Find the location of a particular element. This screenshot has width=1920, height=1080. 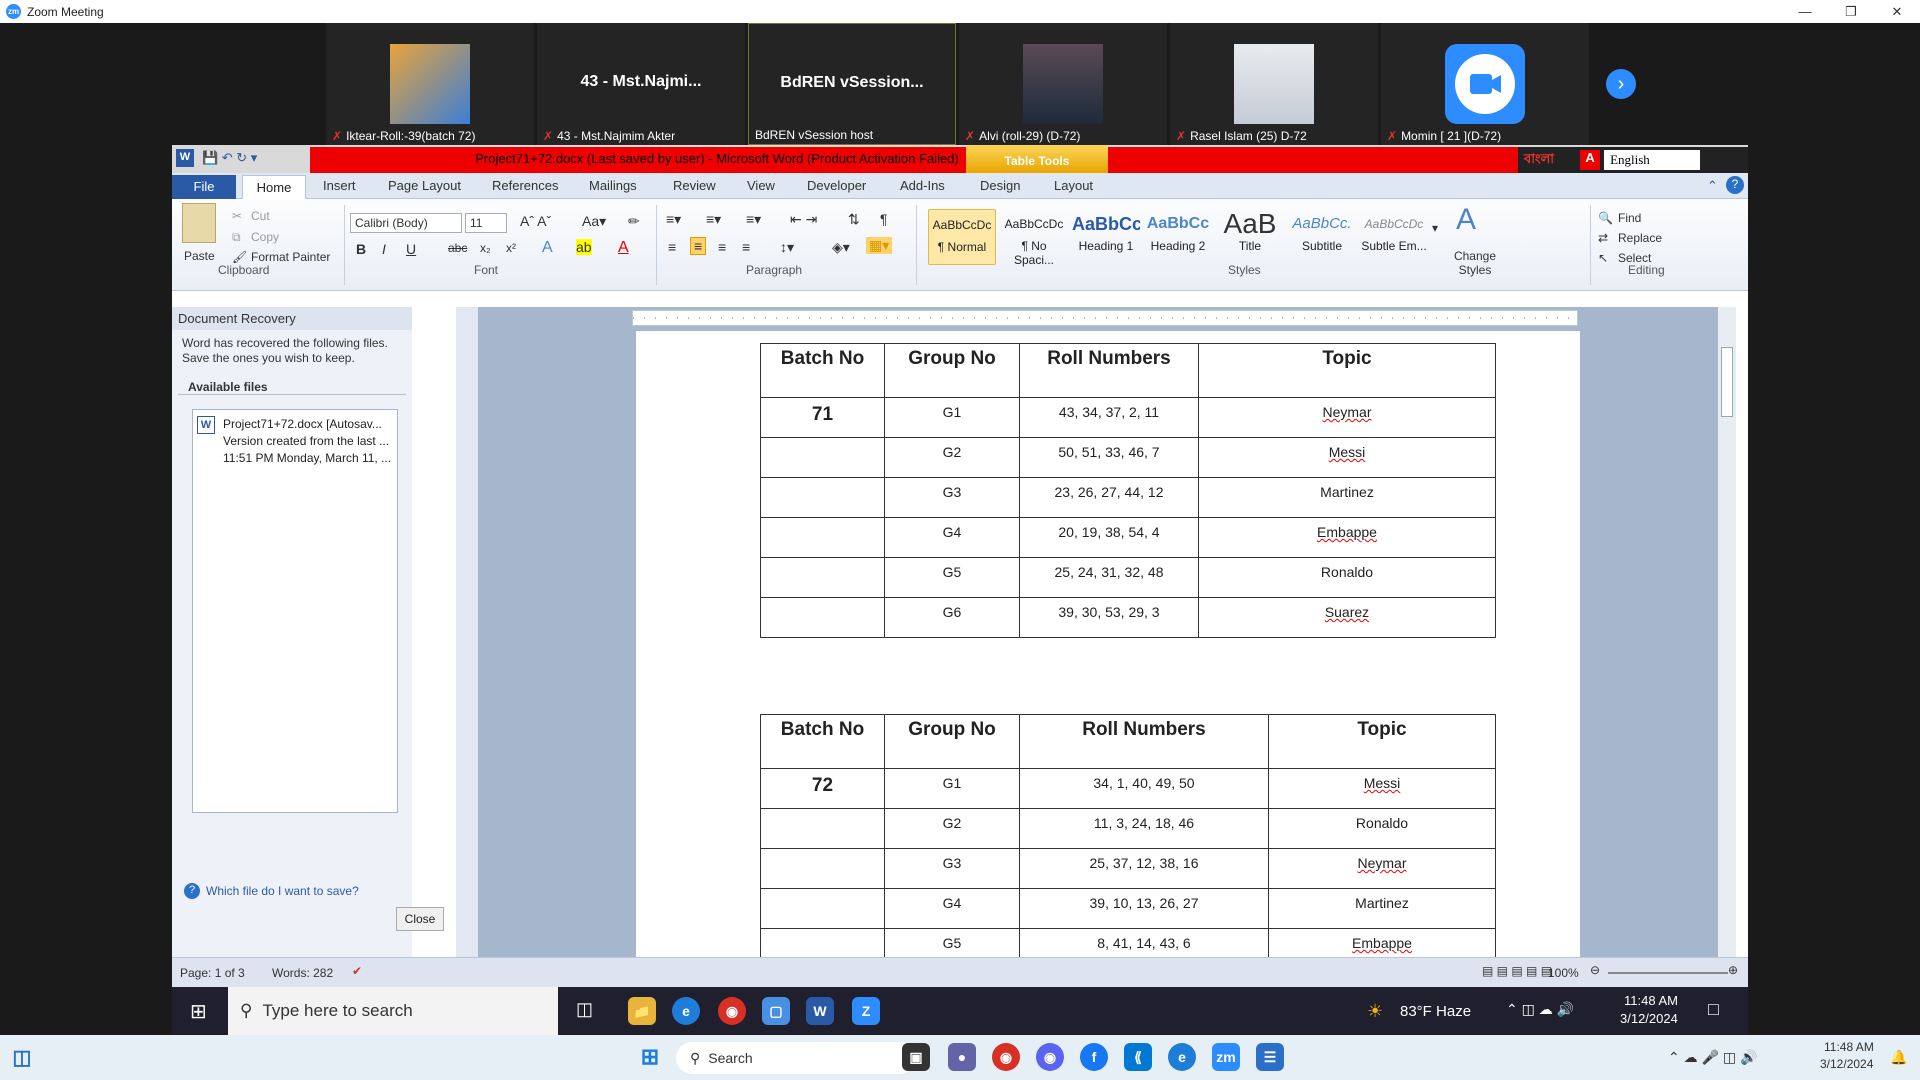

cut-button: Cut is located at coordinates (260, 216).